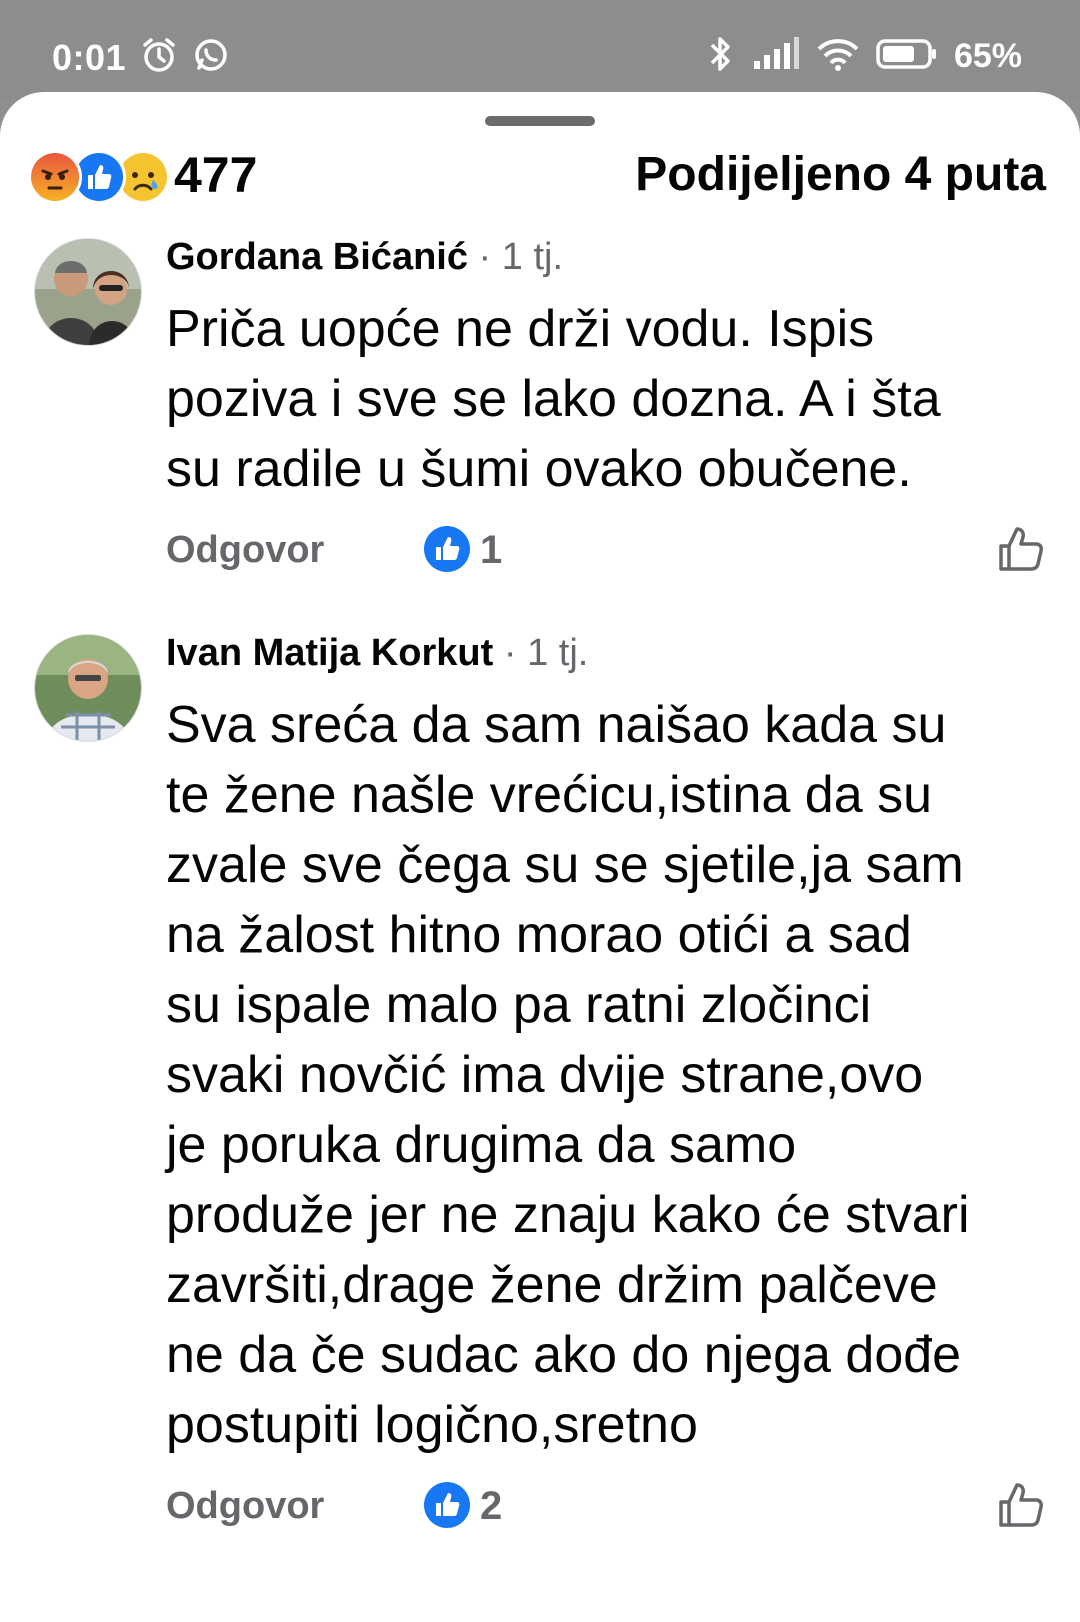 Image resolution: width=1080 pixels, height=1622 pixels. What do you see at coordinates (840, 175) in the screenshot?
I see `share-count: Podijeljeno 4 puta` at bounding box center [840, 175].